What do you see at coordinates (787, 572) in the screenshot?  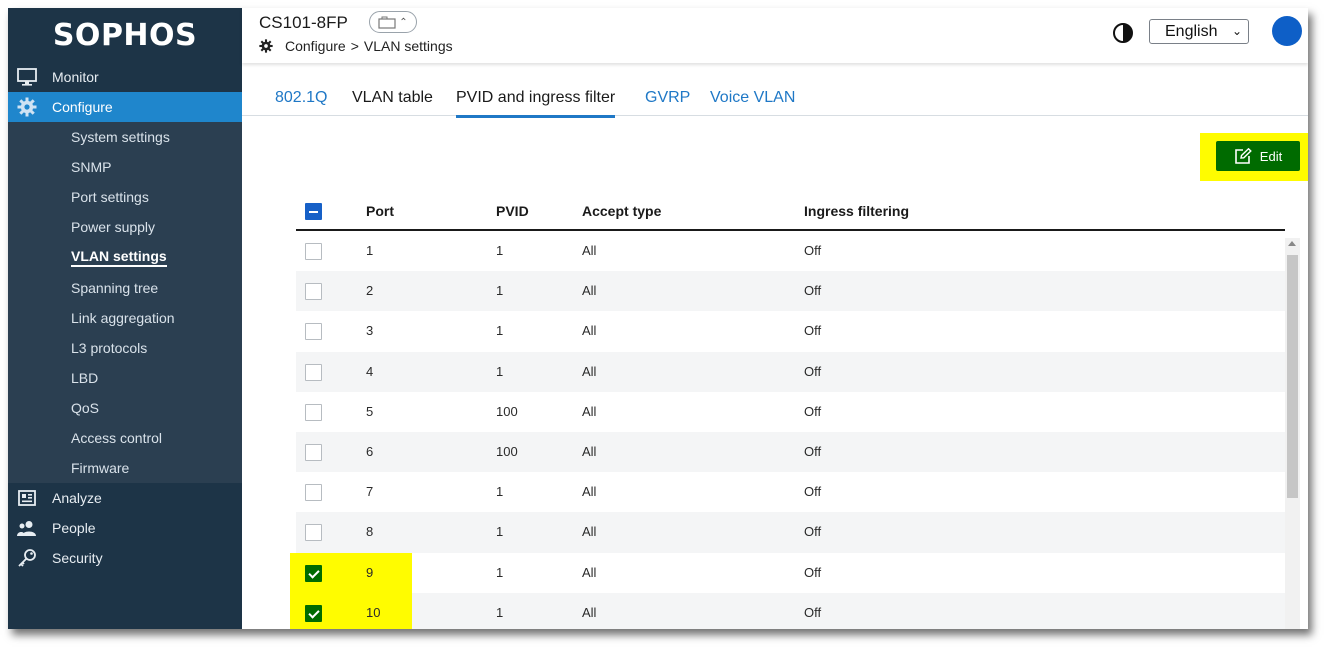 I see `table-row: 9 1 All Off` at bounding box center [787, 572].